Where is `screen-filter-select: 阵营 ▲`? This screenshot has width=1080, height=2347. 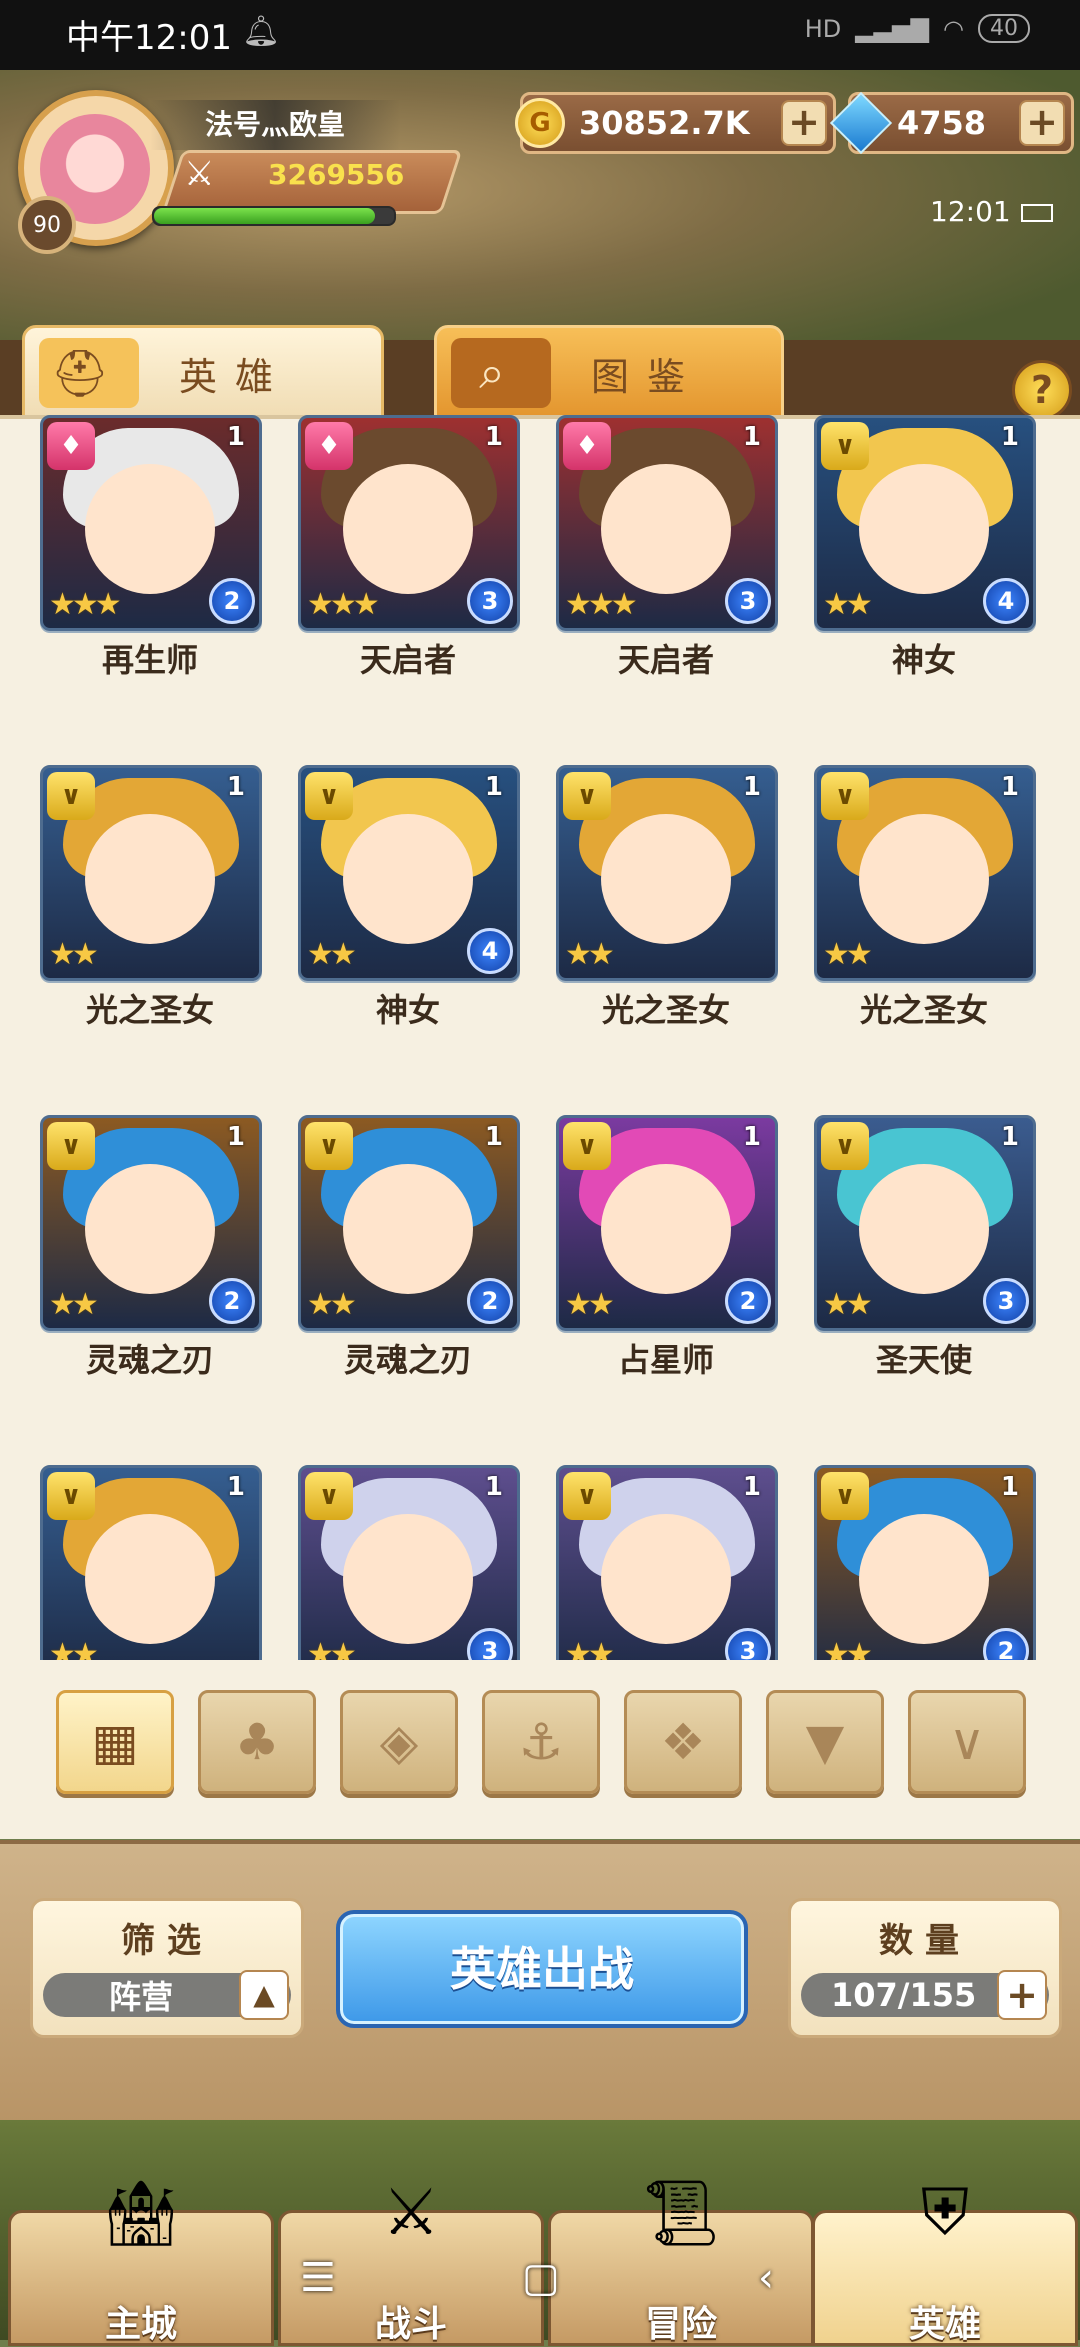 screen-filter-select: 阵营 ▲ is located at coordinates (167, 1995).